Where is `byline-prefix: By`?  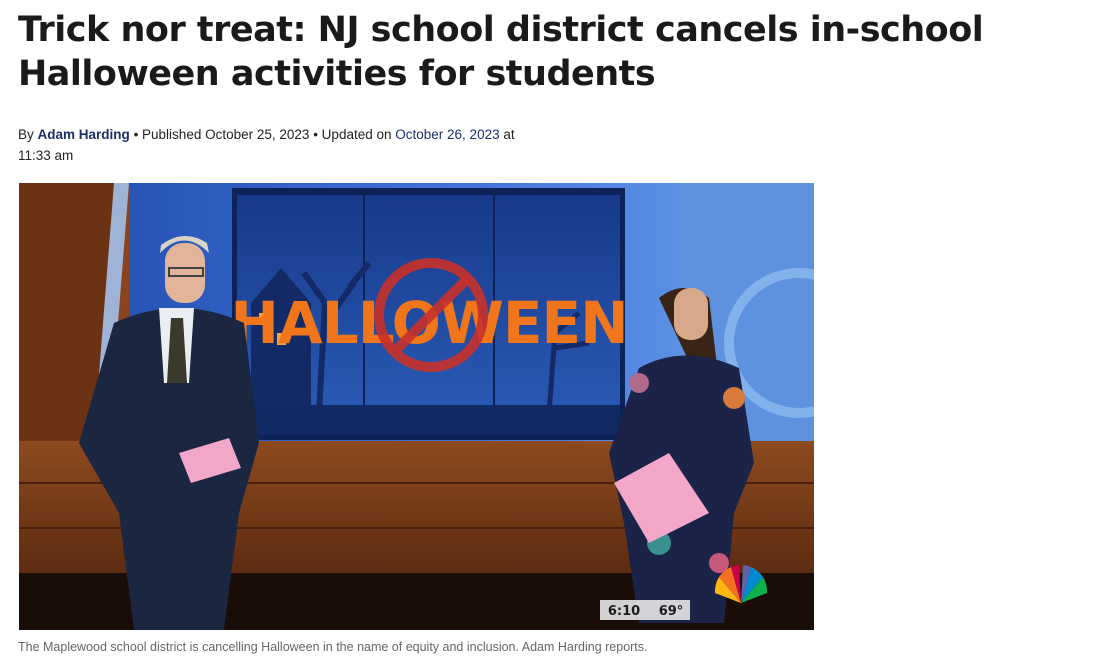 byline-prefix: By is located at coordinates (26, 134).